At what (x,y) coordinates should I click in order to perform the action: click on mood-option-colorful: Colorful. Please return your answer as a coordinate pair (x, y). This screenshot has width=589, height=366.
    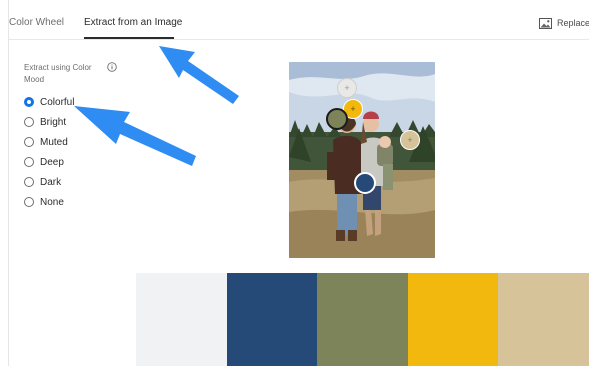
    Looking at the image, I should click on (49, 102).